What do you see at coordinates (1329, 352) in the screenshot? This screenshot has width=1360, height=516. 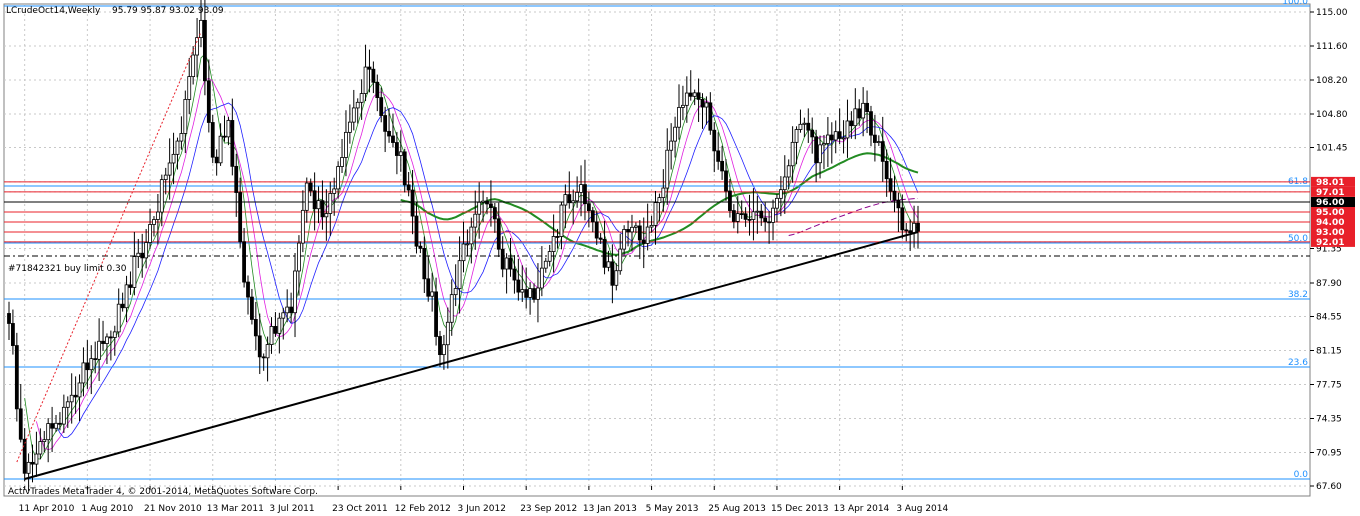 I see `y-tick-label: 81.15` at bounding box center [1329, 352].